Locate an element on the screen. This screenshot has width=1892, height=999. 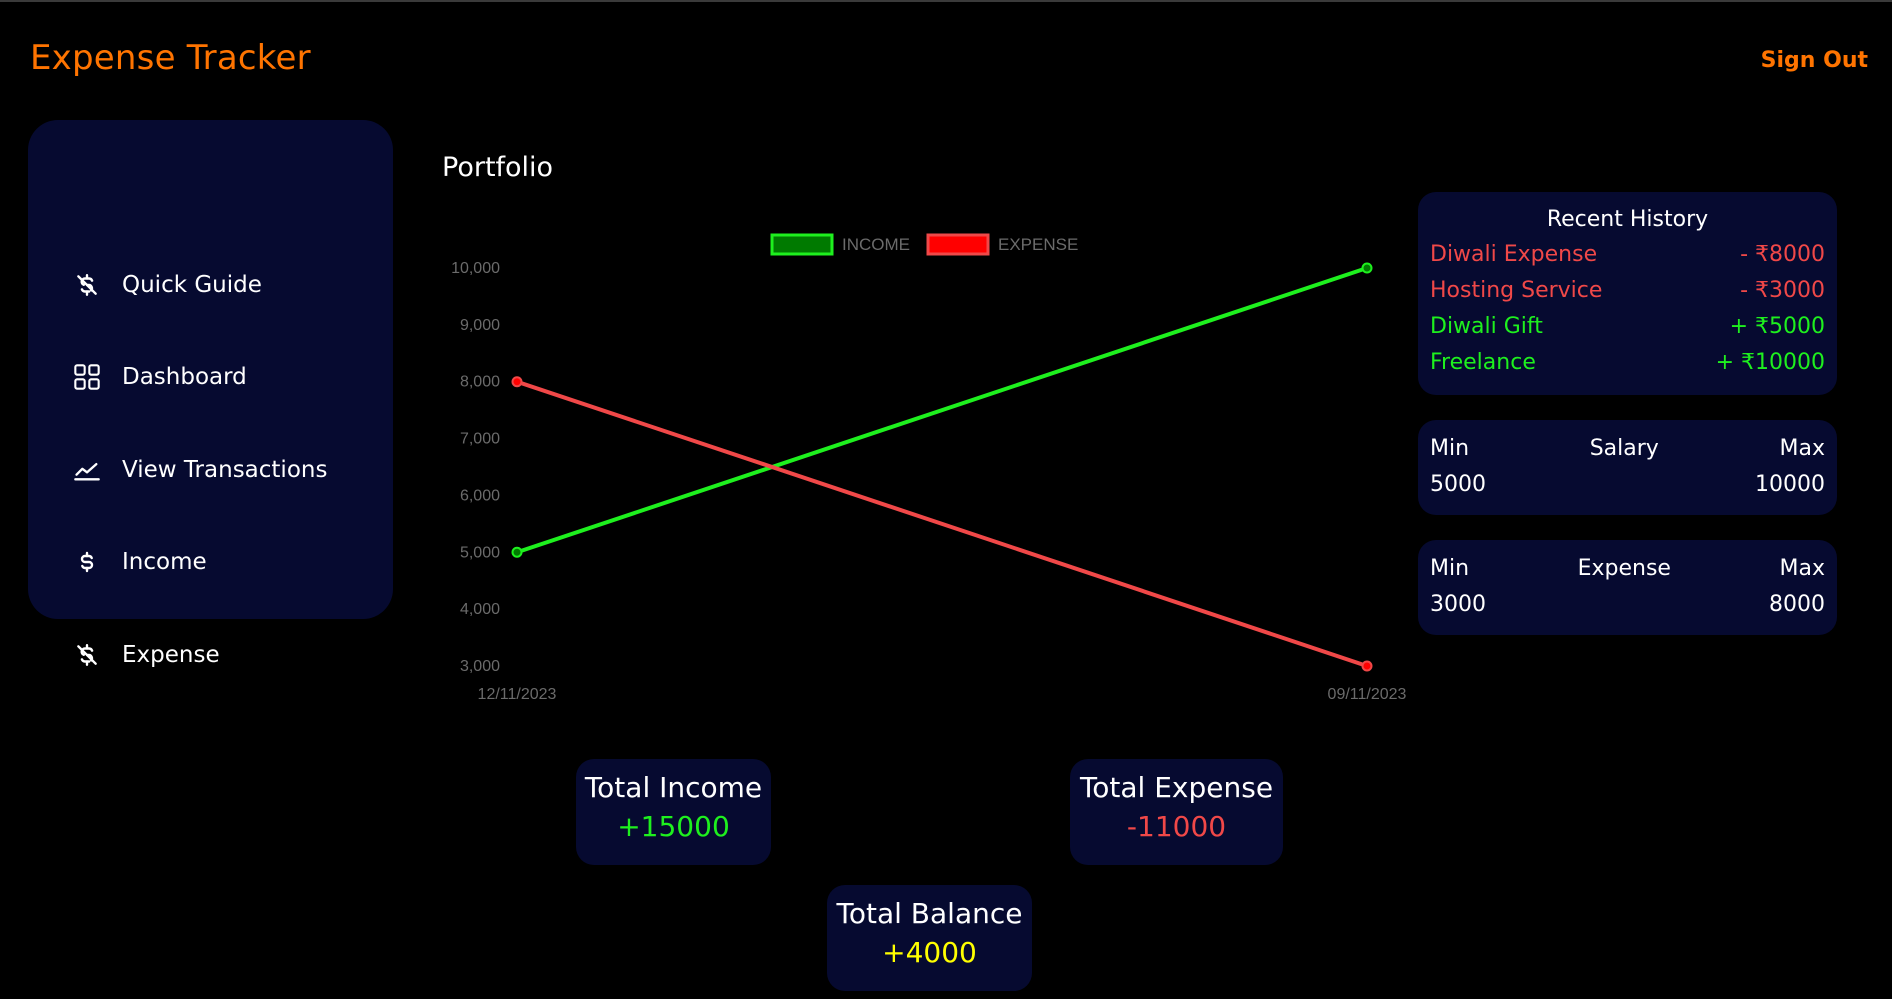
x-axis: 12/11/2023 09/11/2023 is located at coordinates (942, 694).